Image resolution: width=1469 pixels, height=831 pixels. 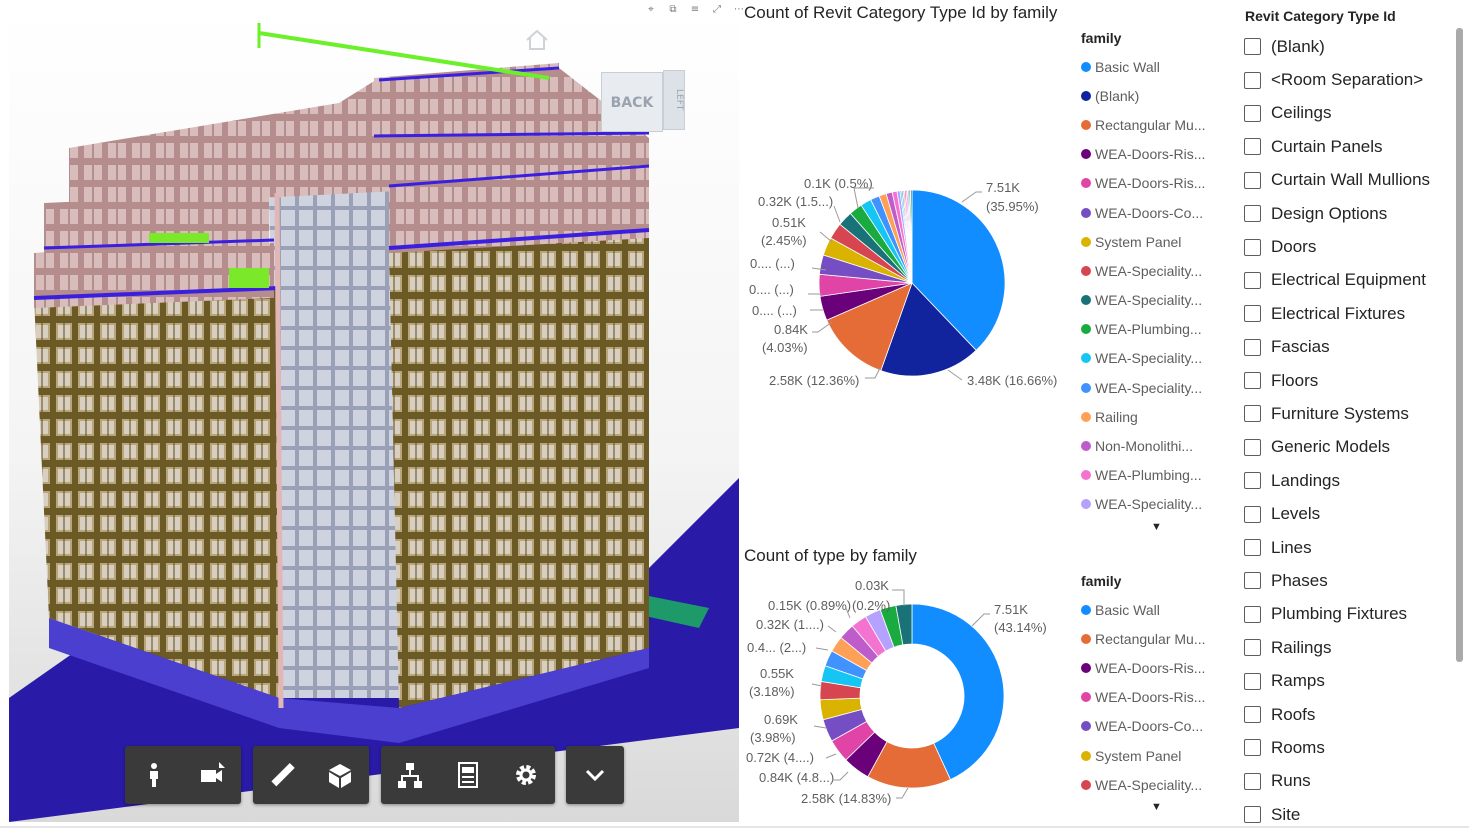 I want to click on slicer-item: Roofs, so click(x=1352, y=714).